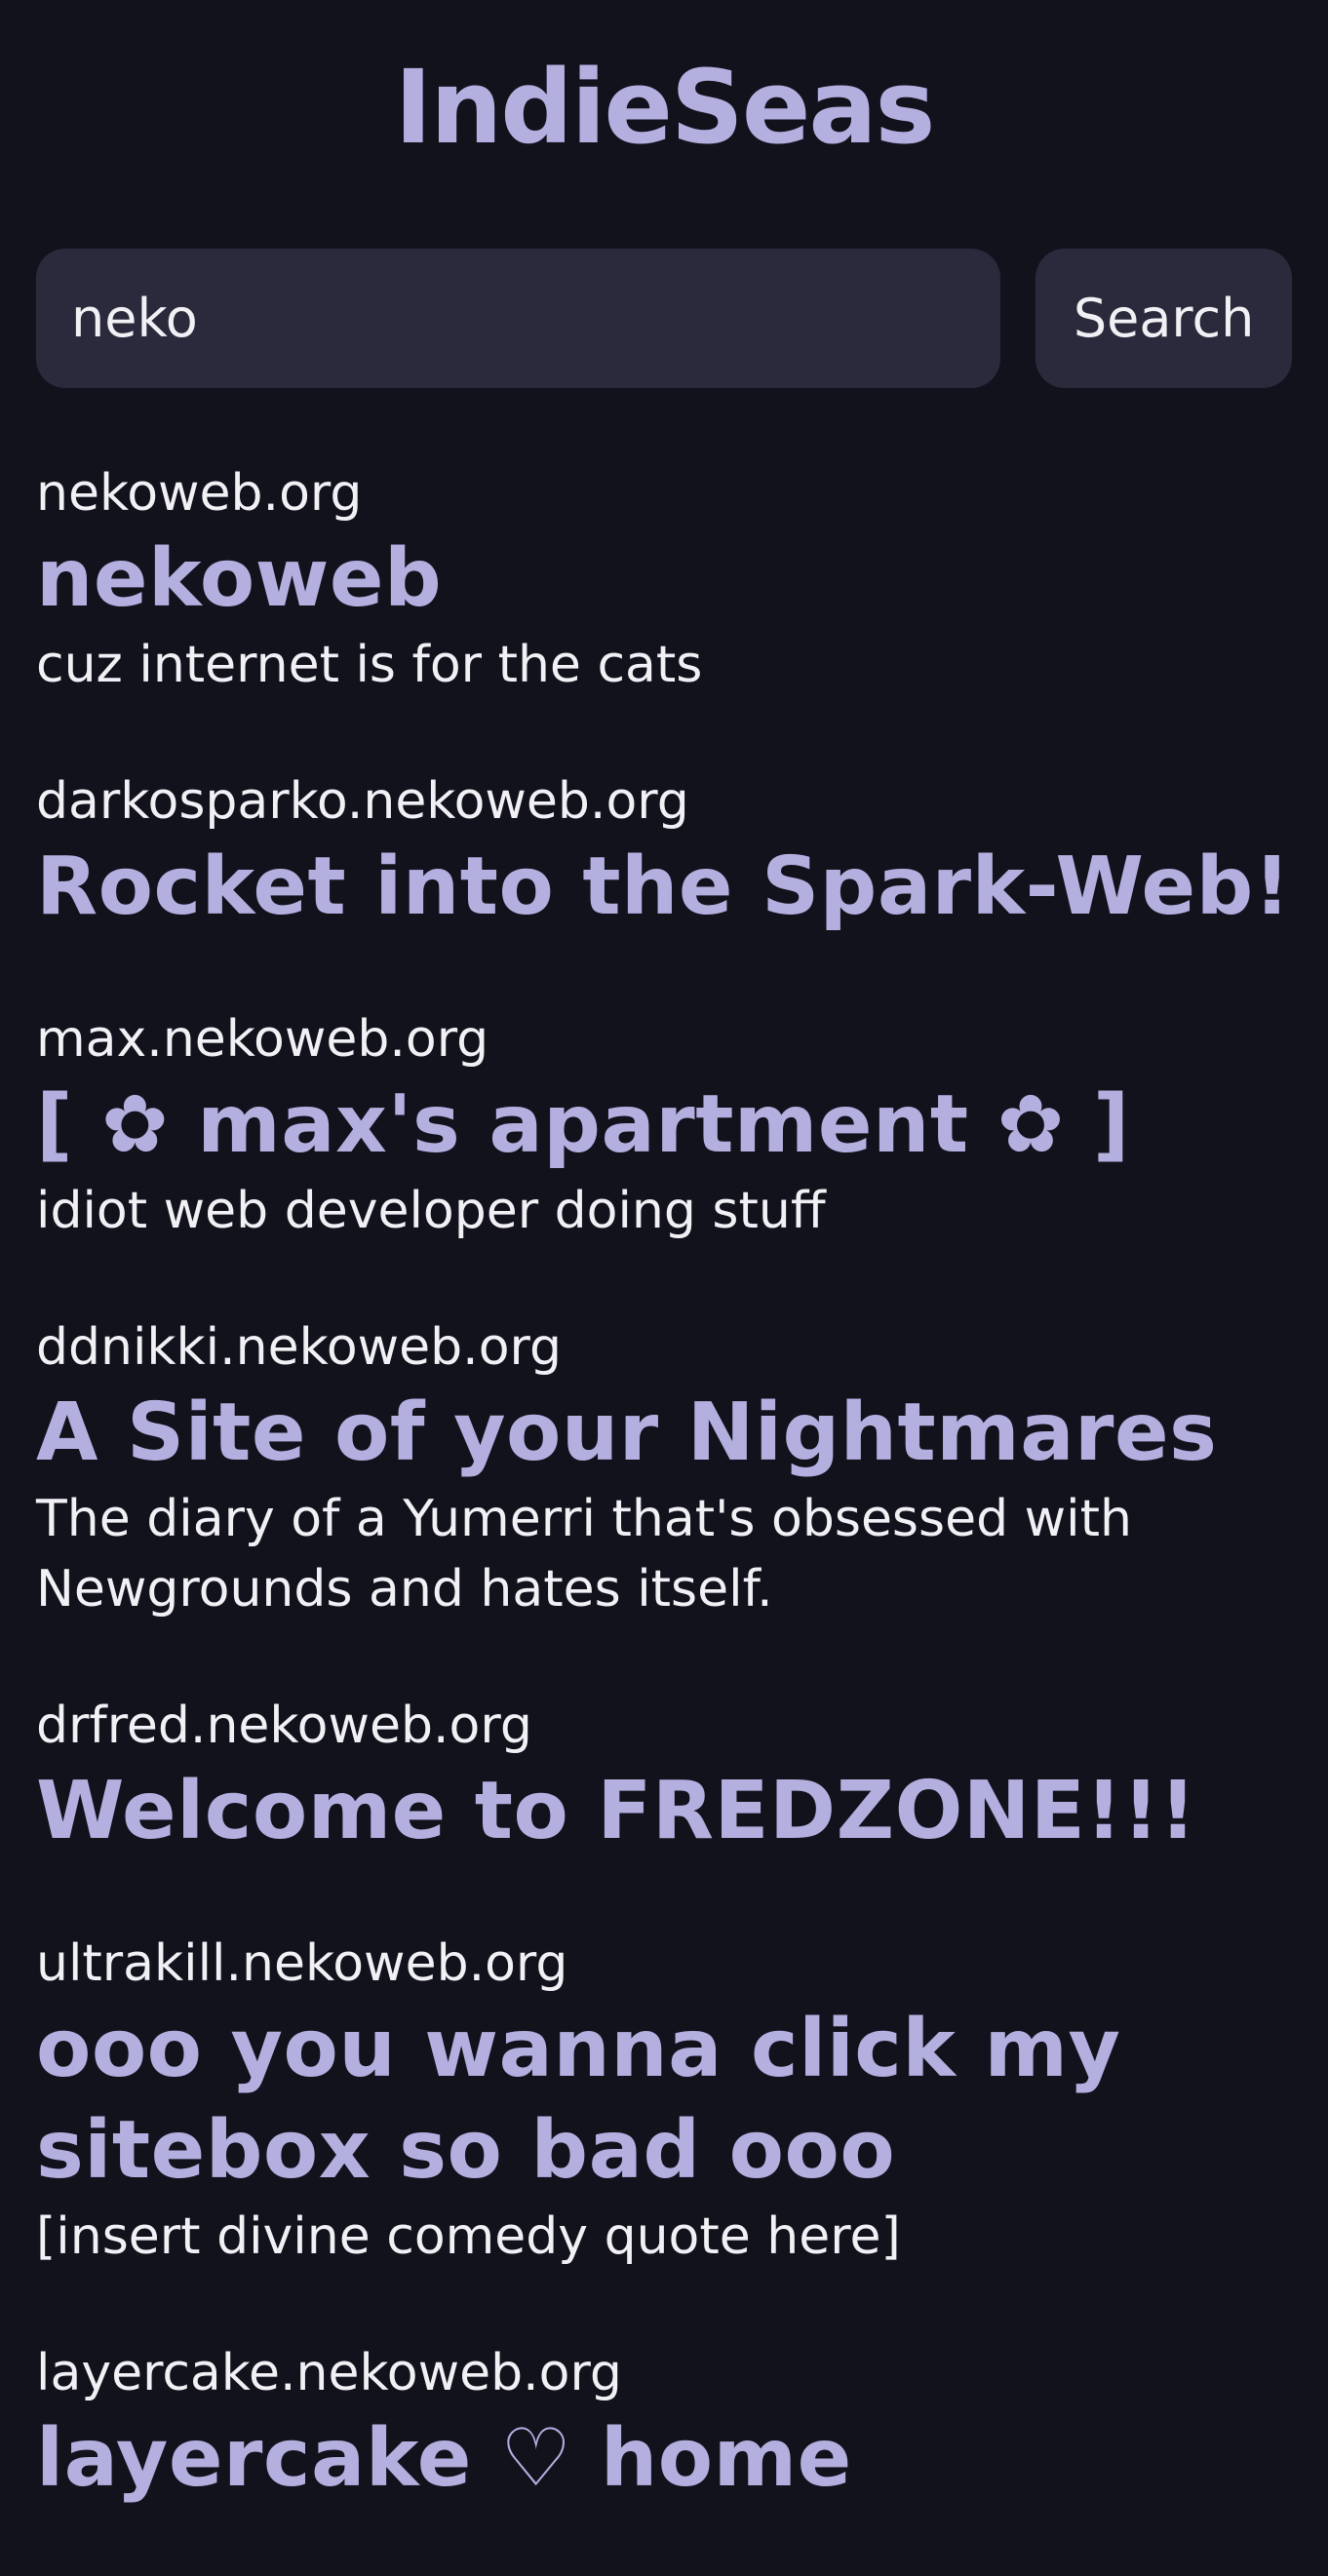 The image size is (1328, 2576). I want to click on result-description: idiot web developer doing stuff, so click(431, 1211).